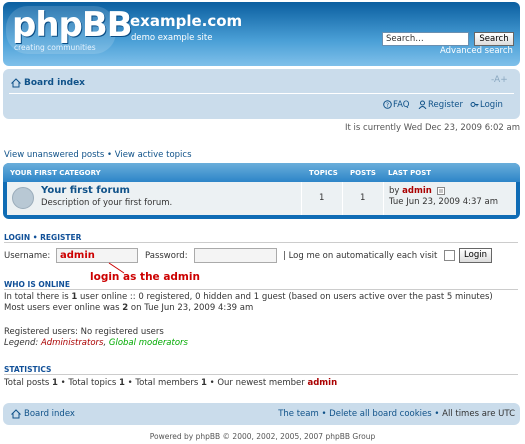 The width and height of the screenshot is (525, 444). What do you see at coordinates (191, 308) in the screenshot?
I see `online-line2-b: on Tue Jun 23, 2009 4:39 am` at bounding box center [191, 308].